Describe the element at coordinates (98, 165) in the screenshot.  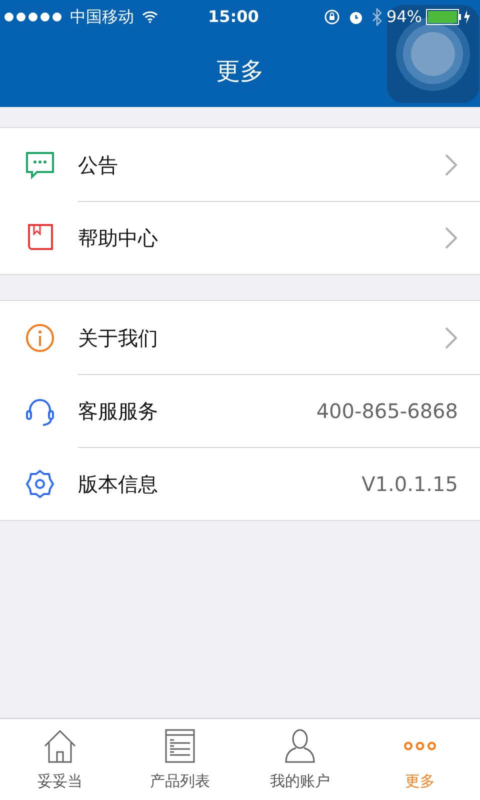
I see `menu-item: 公告` at that location.